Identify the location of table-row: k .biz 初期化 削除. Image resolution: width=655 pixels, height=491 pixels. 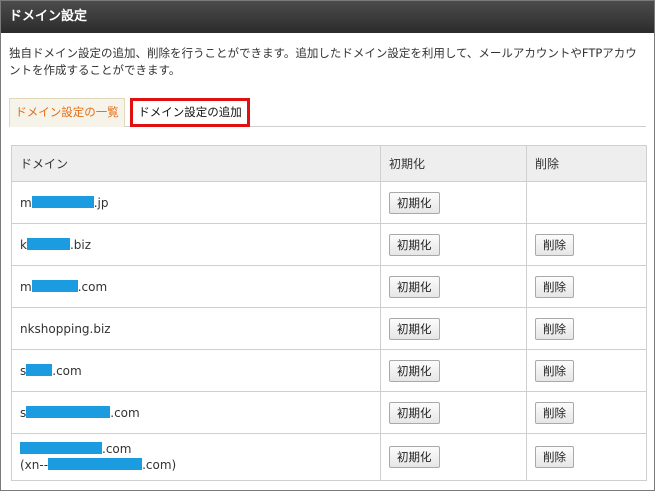
(329, 244).